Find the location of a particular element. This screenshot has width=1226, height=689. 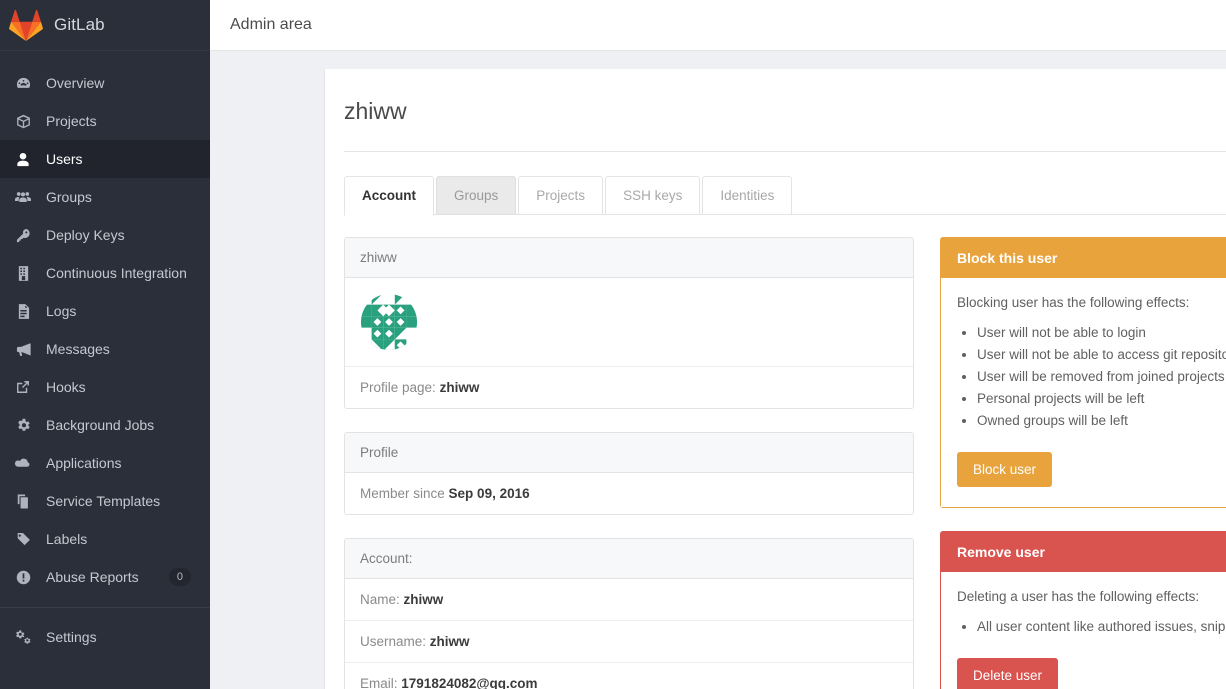

profile-page-value: zhiww is located at coordinates (460, 387).